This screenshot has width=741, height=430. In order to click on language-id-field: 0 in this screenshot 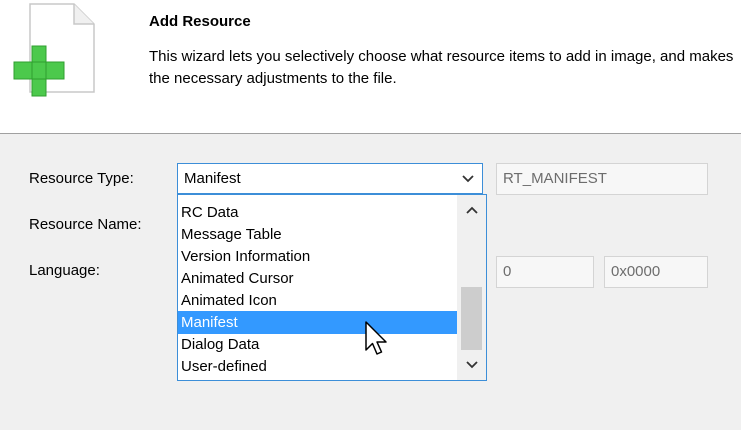, I will do `click(545, 272)`.